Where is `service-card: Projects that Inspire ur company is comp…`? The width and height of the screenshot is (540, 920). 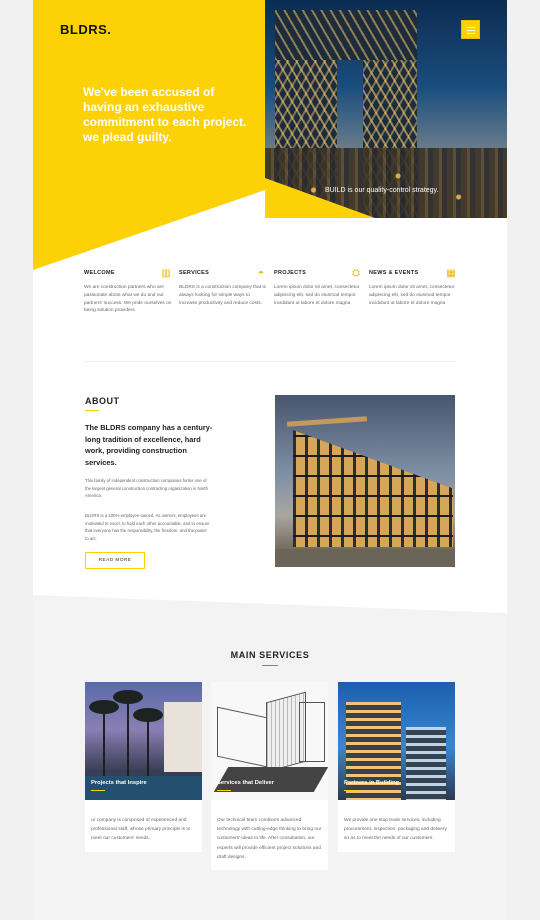 service-card: Projects that Inspire ur company is comp… is located at coordinates (143, 767).